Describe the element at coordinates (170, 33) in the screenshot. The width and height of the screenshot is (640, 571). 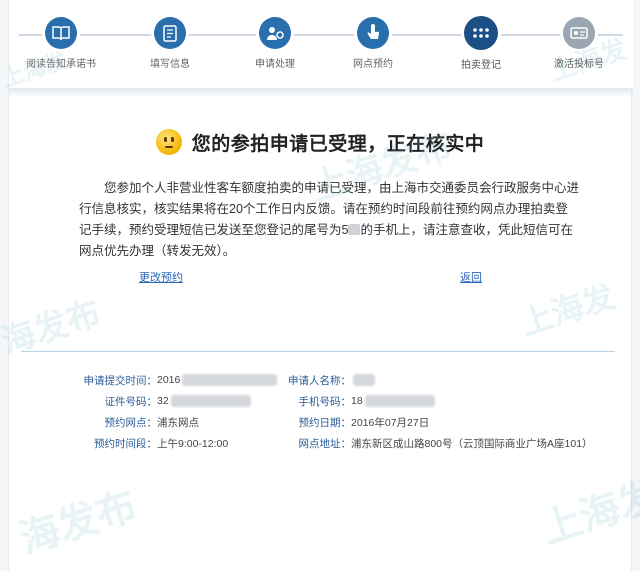
I see `form-icon` at that location.